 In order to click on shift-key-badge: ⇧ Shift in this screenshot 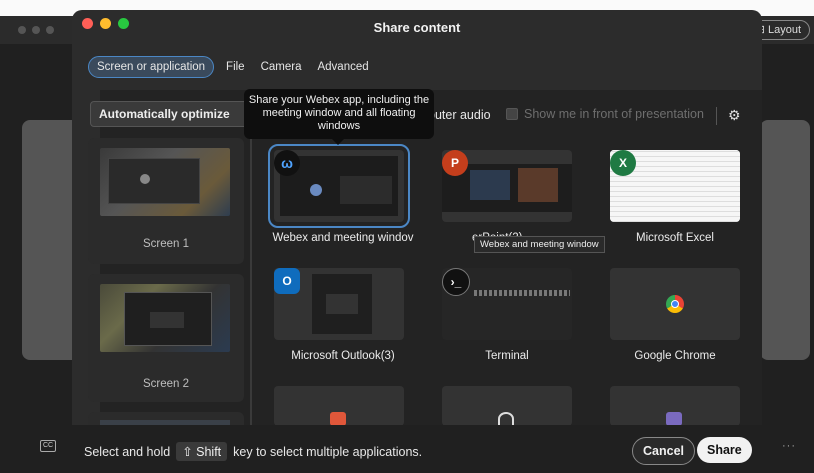, I will do `click(202, 451)`.